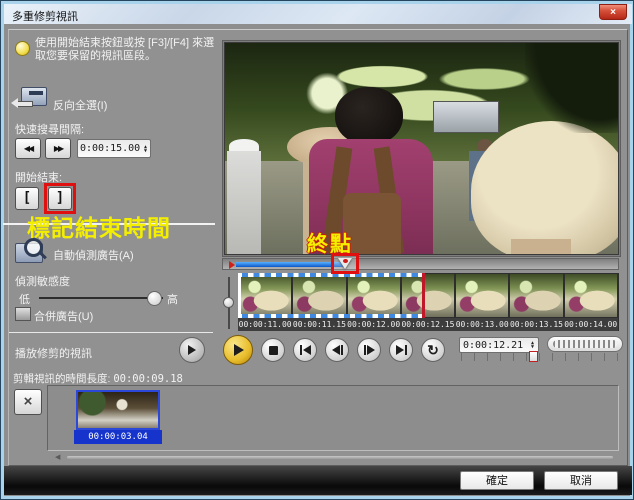 This screenshot has height=500, width=634. What do you see at coordinates (536, 324) in the screenshot?
I see `frame-timestamp: 00:00:13.15` at bounding box center [536, 324].